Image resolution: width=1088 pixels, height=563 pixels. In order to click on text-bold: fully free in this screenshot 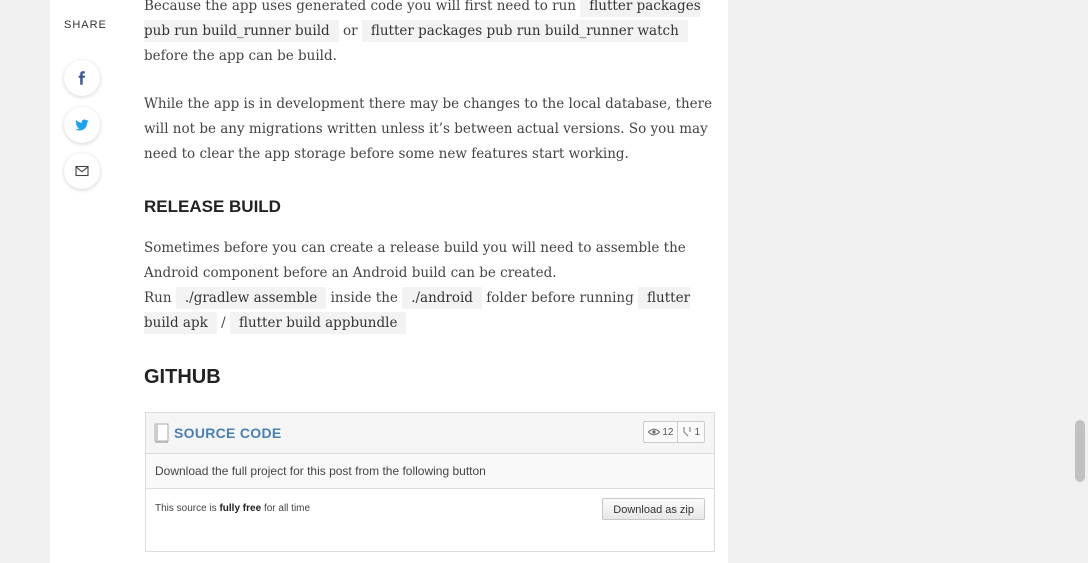, I will do `click(240, 508)`.